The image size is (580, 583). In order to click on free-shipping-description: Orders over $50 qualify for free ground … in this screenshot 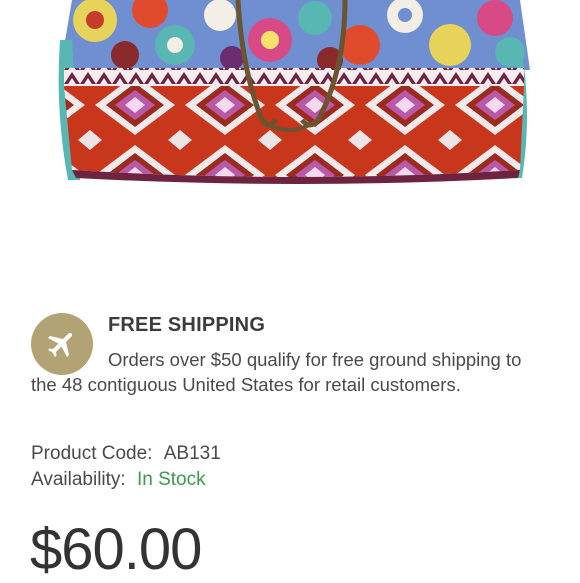, I will do `click(276, 372)`.